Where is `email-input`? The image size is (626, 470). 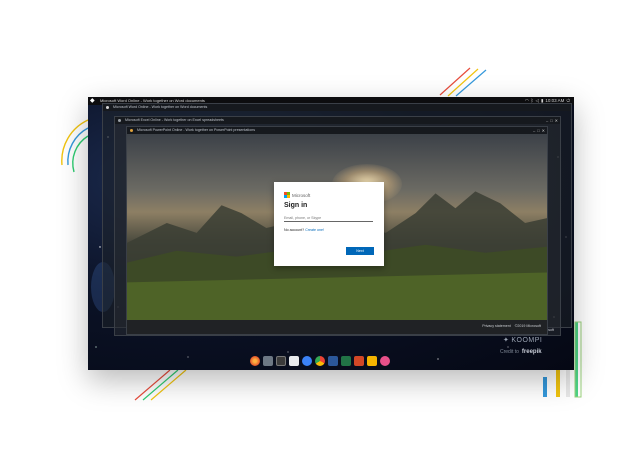
email-input is located at coordinates (328, 218).